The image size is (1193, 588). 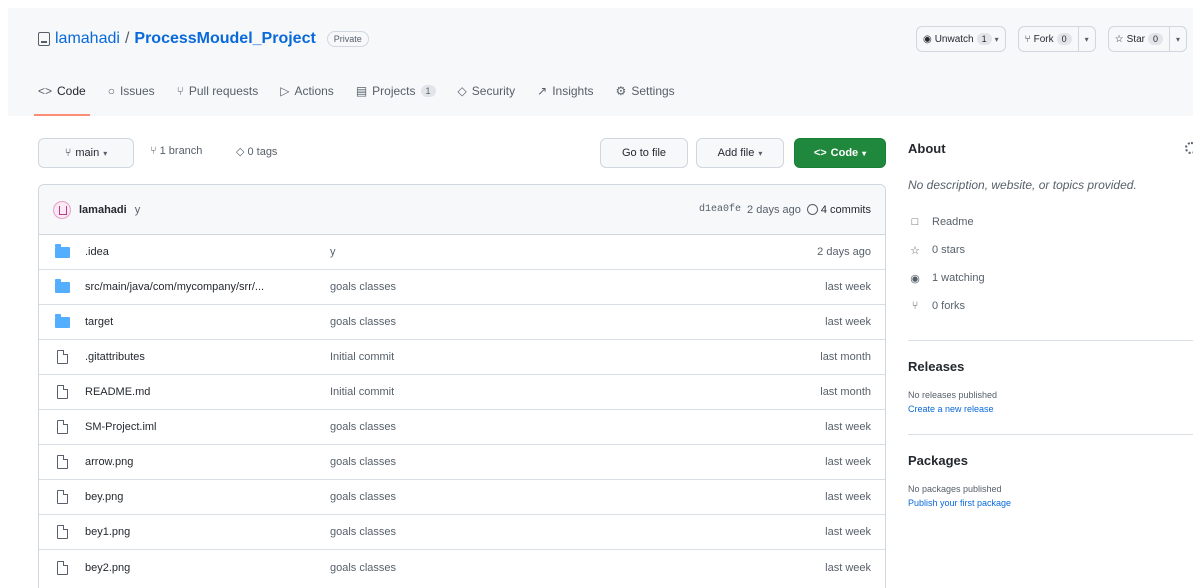 I want to click on file-row: SM-Project.iml goals classes last week, so click(x=462, y=427).